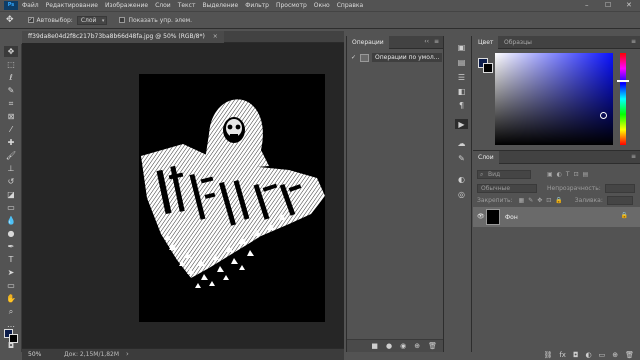 The image size is (640, 360). What do you see at coordinates (364, 57) in the screenshot?
I see `snapshot-thumbnail` at bounding box center [364, 57].